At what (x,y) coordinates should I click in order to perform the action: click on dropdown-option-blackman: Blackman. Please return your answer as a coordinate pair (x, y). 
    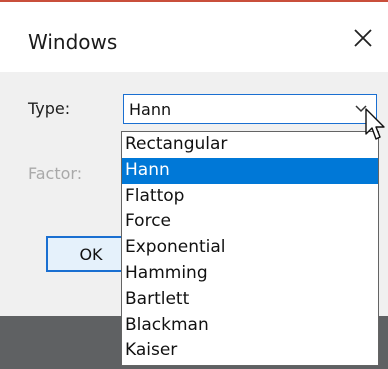
    Looking at the image, I should click on (250, 326).